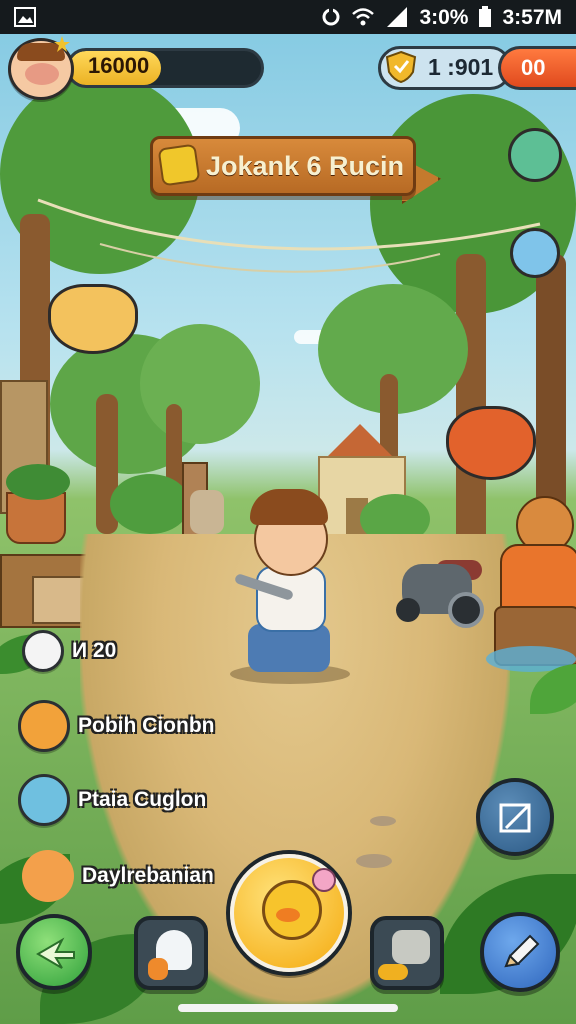  I want to click on friend-item: Ptaia Cuglon, so click(112, 800).